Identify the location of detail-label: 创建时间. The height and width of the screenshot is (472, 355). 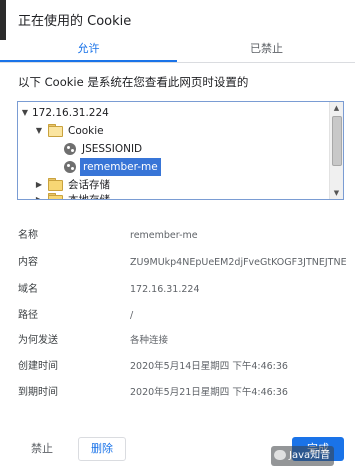
(38, 366).